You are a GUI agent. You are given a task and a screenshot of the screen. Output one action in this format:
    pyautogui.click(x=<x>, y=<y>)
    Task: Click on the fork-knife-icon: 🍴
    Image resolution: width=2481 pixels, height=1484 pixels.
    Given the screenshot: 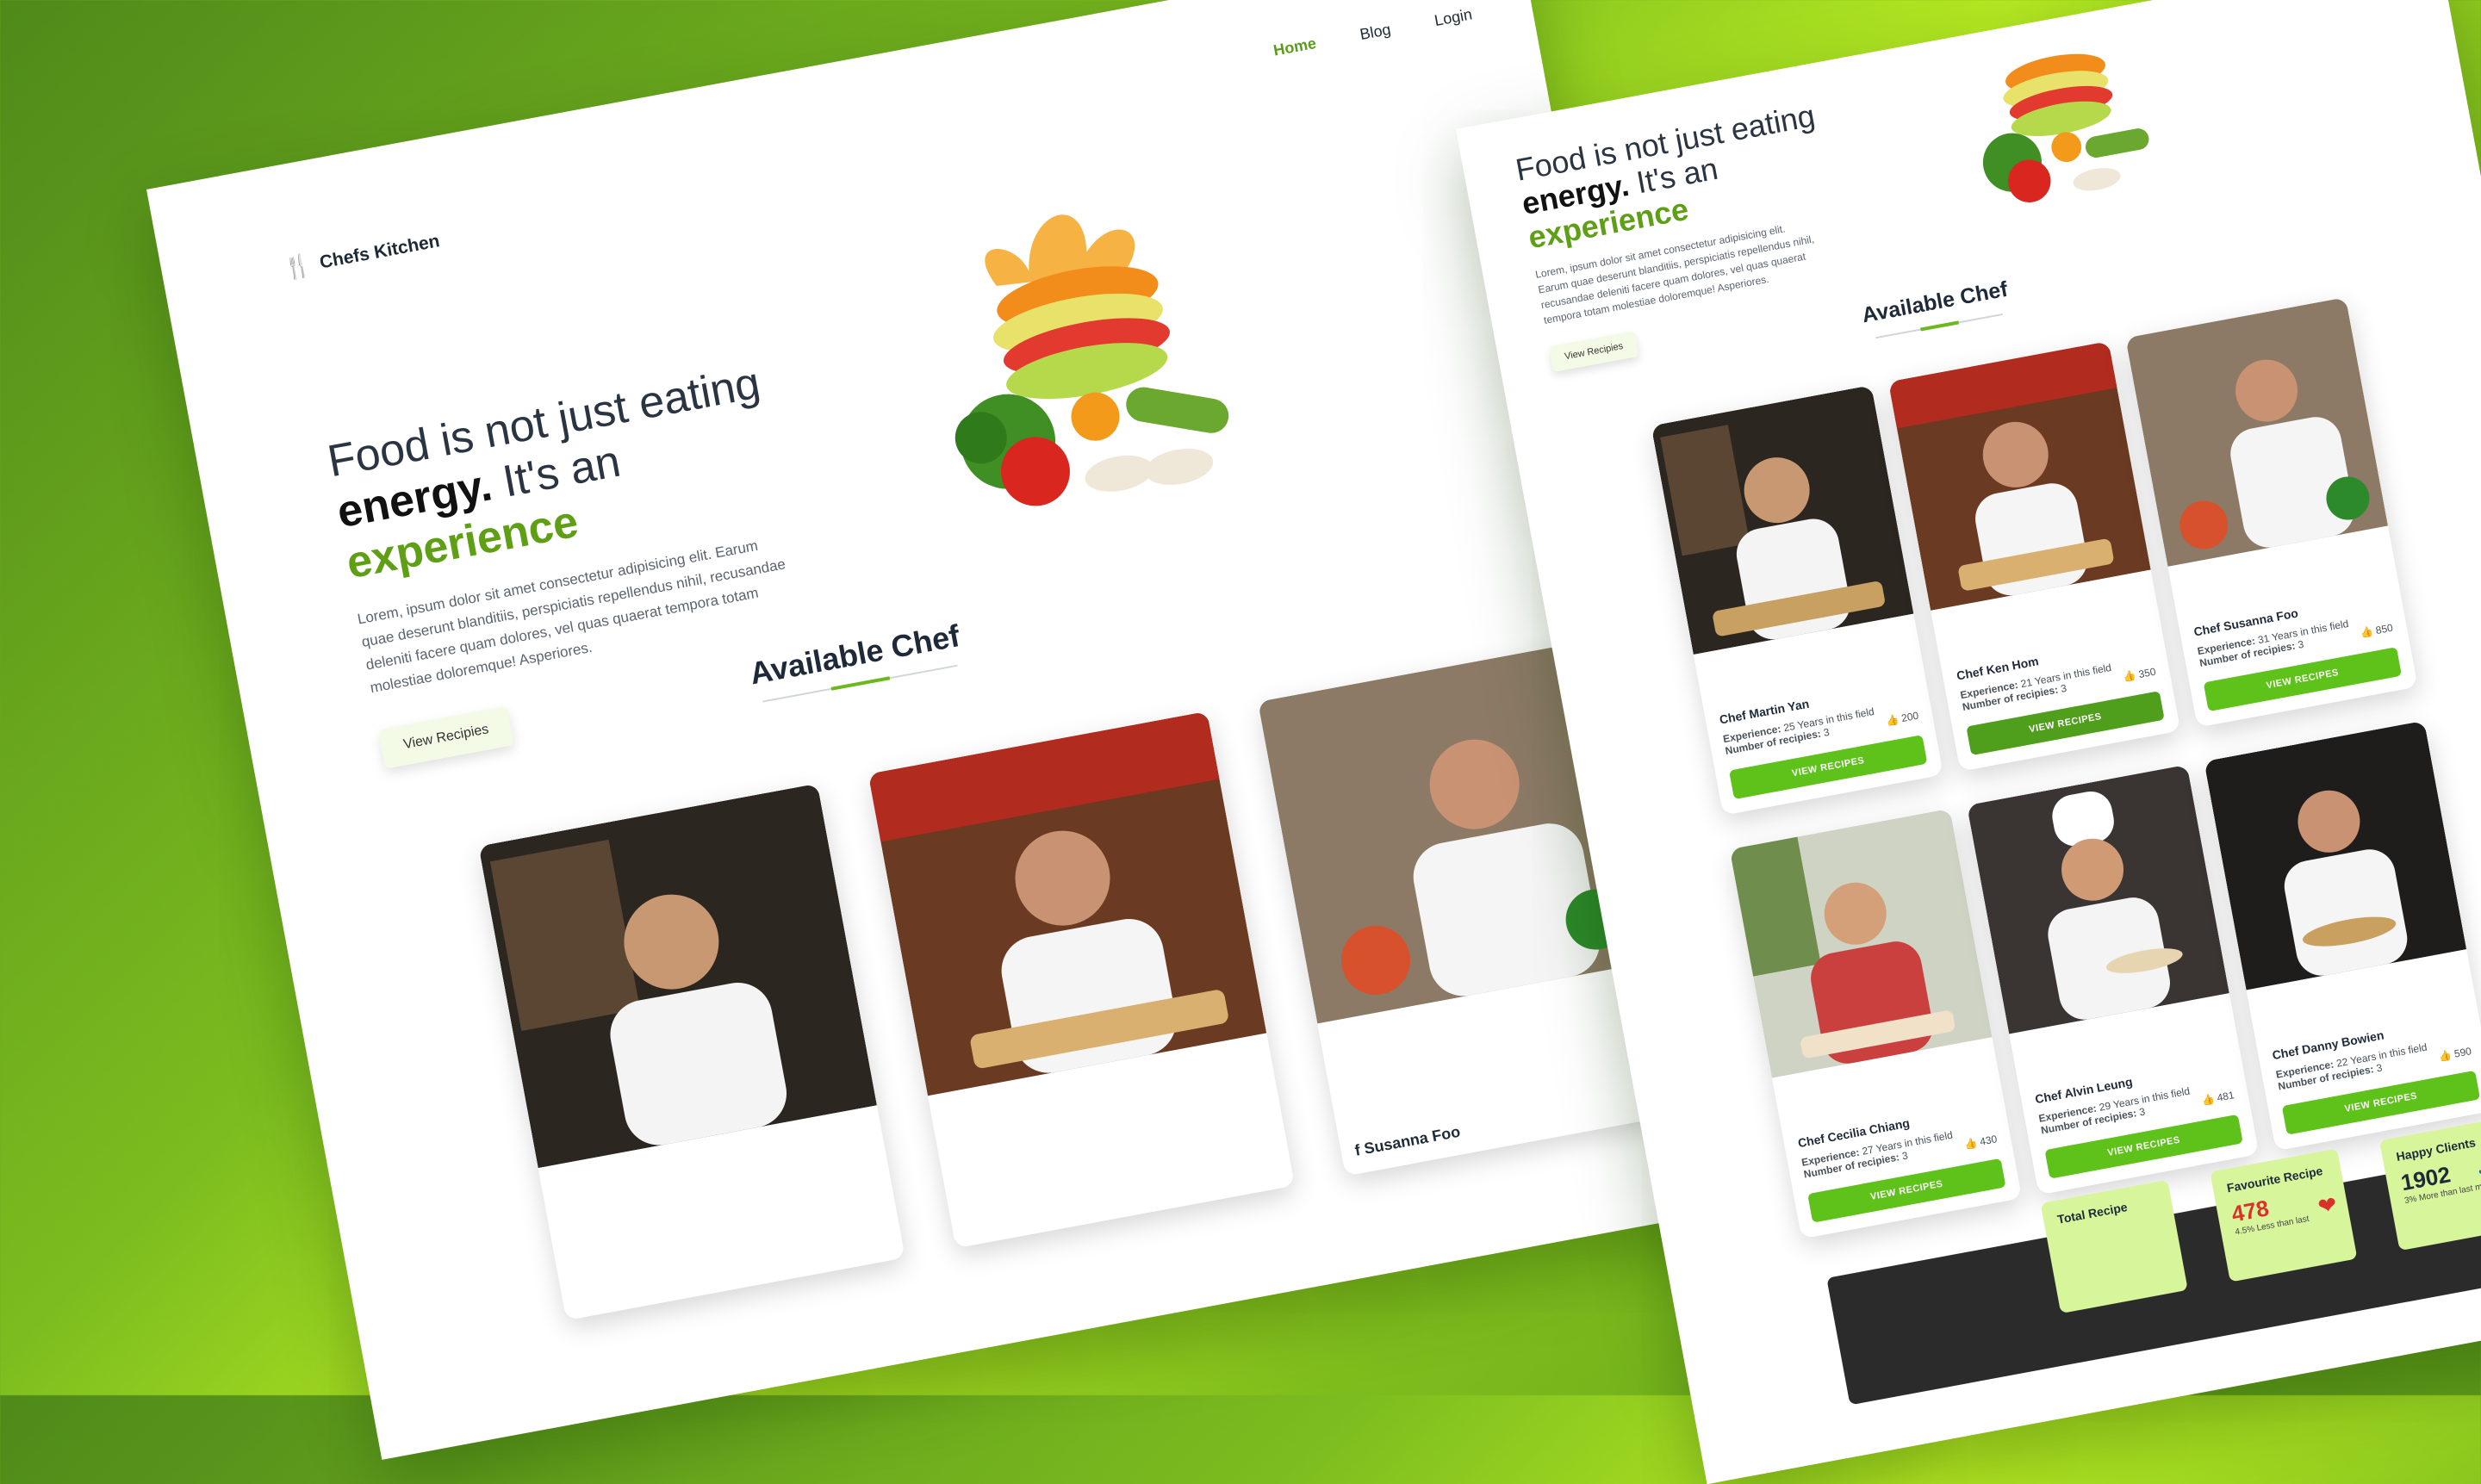 What is the action you would take?
    pyautogui.click(x=298, y=267)
    